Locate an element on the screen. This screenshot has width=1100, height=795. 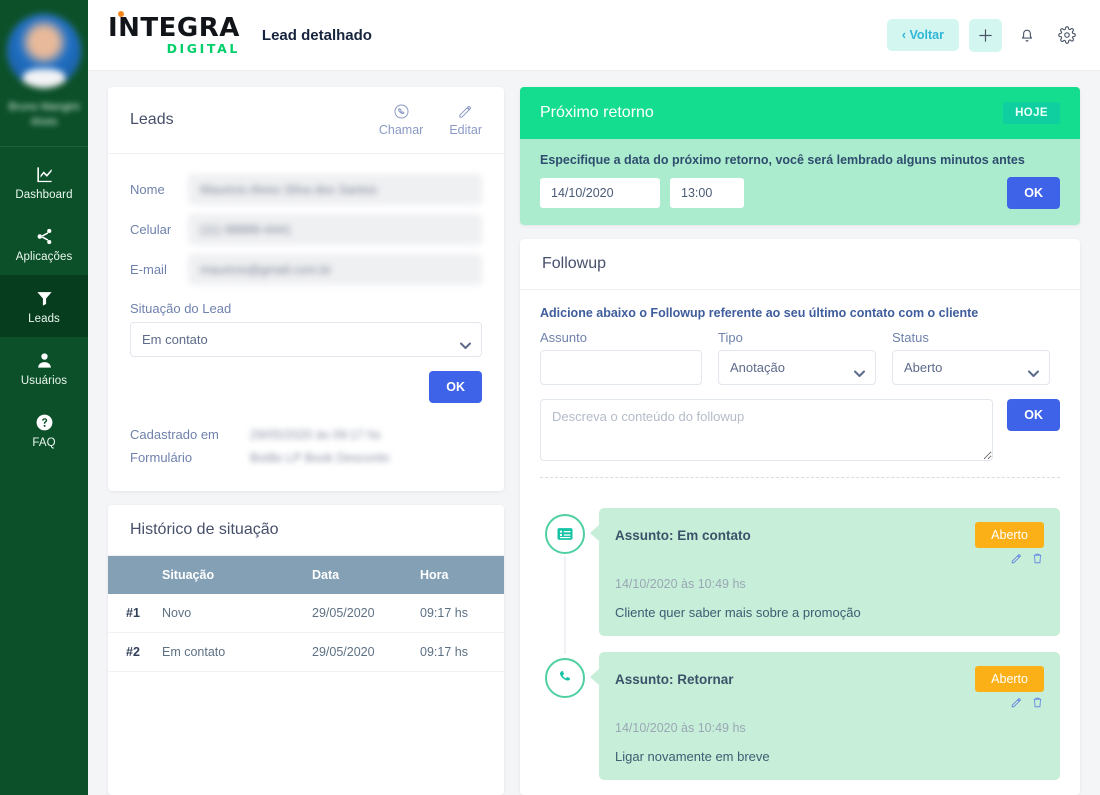
sidebar-item-aplicacoes: Aplicações is located at coordinates (44, 244).